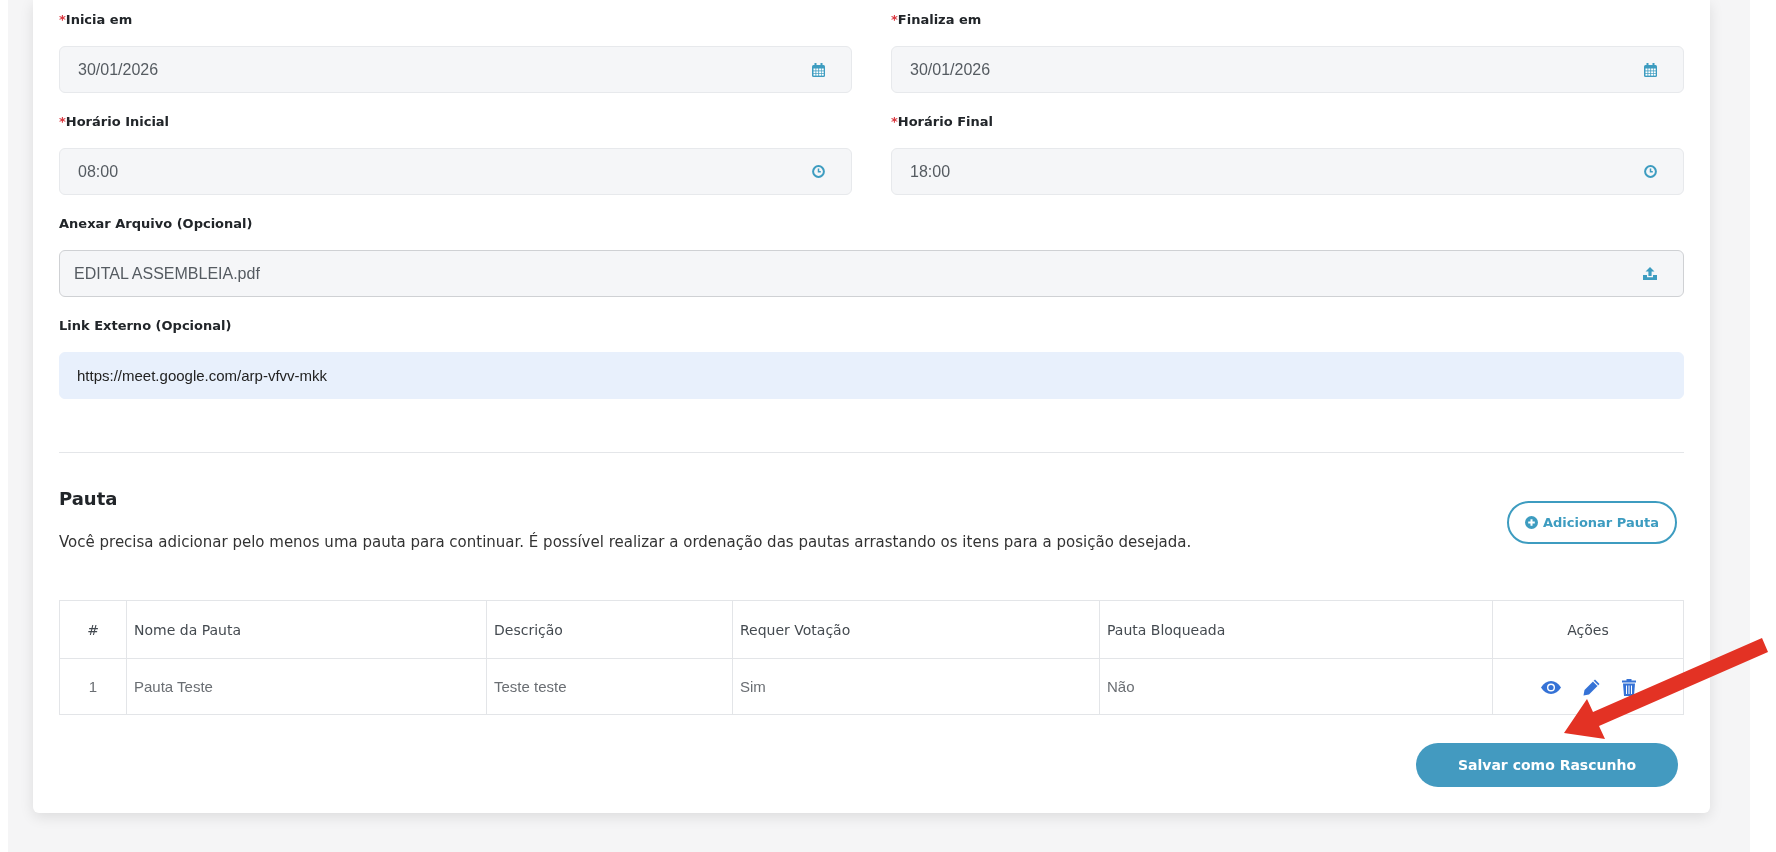 Image resolution: width=1776 pixels, height=852 pixels. What do you see at coordinates (942, 122) in the screenshot?
I see `field-label: *Horário Final` at bounding box center [942, 122].